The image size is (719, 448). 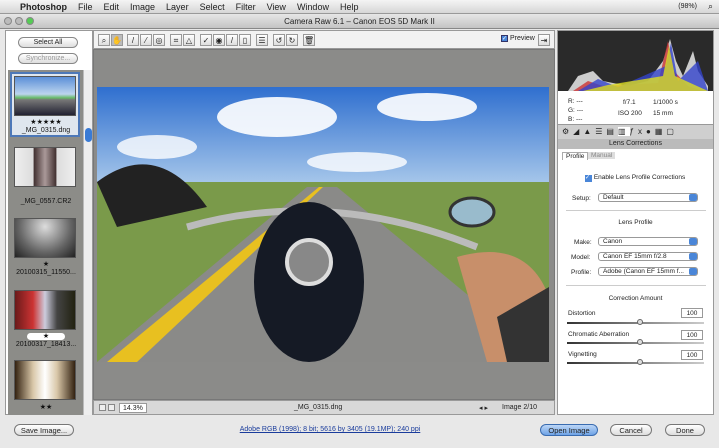 What do you see at coordinates (245, 40) in the screenshot?
I see `graduated-filter-icon: ▯` at bounding box center [245, 40].